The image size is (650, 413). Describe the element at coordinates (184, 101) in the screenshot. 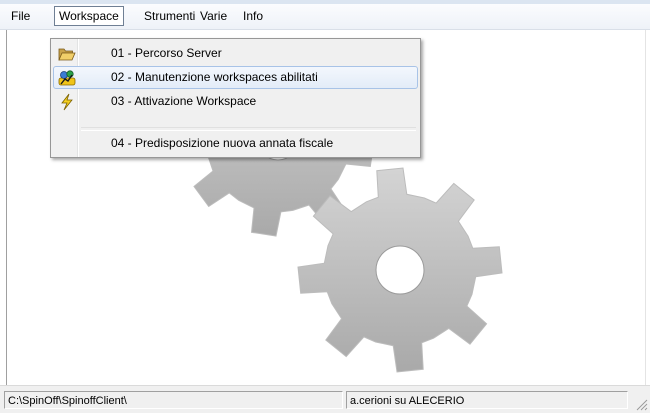

I see `menu-item-label: 03 - Attivazione Workspace` at that location.